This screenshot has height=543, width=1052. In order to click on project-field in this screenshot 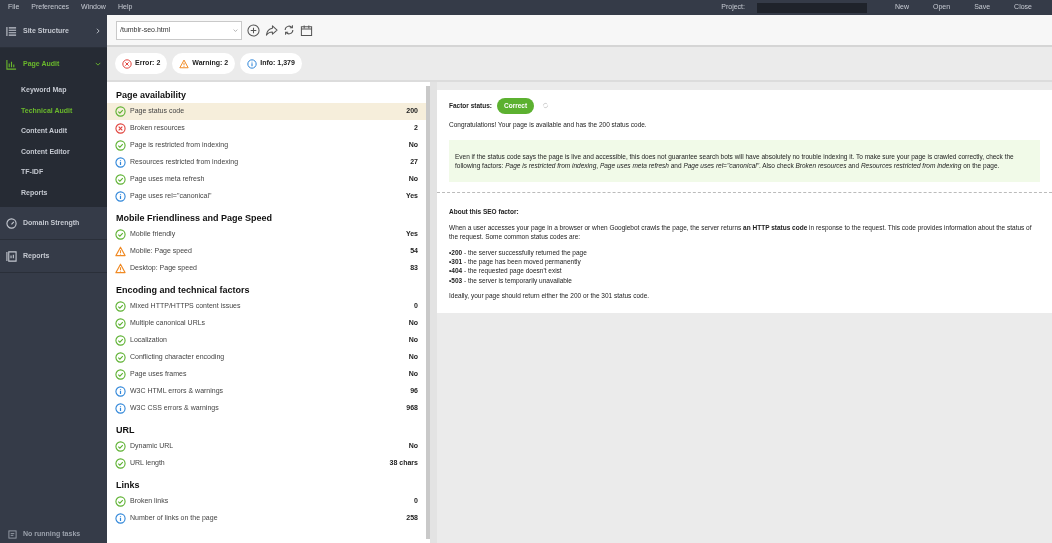, I will do `click(812, 7)`.